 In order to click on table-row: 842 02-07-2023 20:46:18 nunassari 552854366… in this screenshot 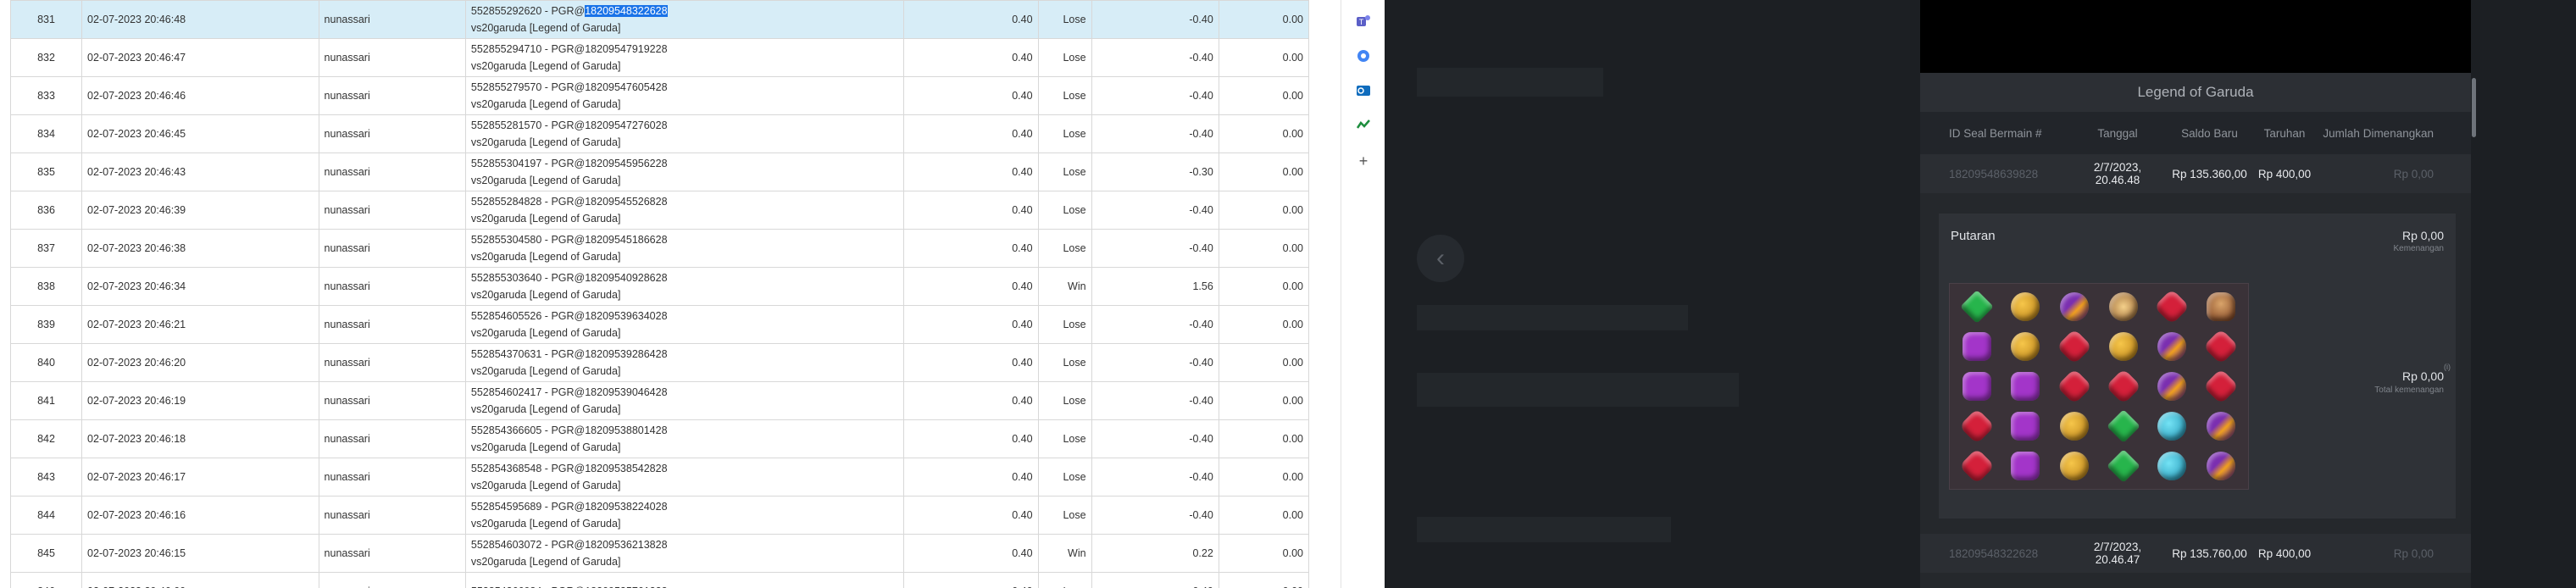, I will do `click(659, 439)`.